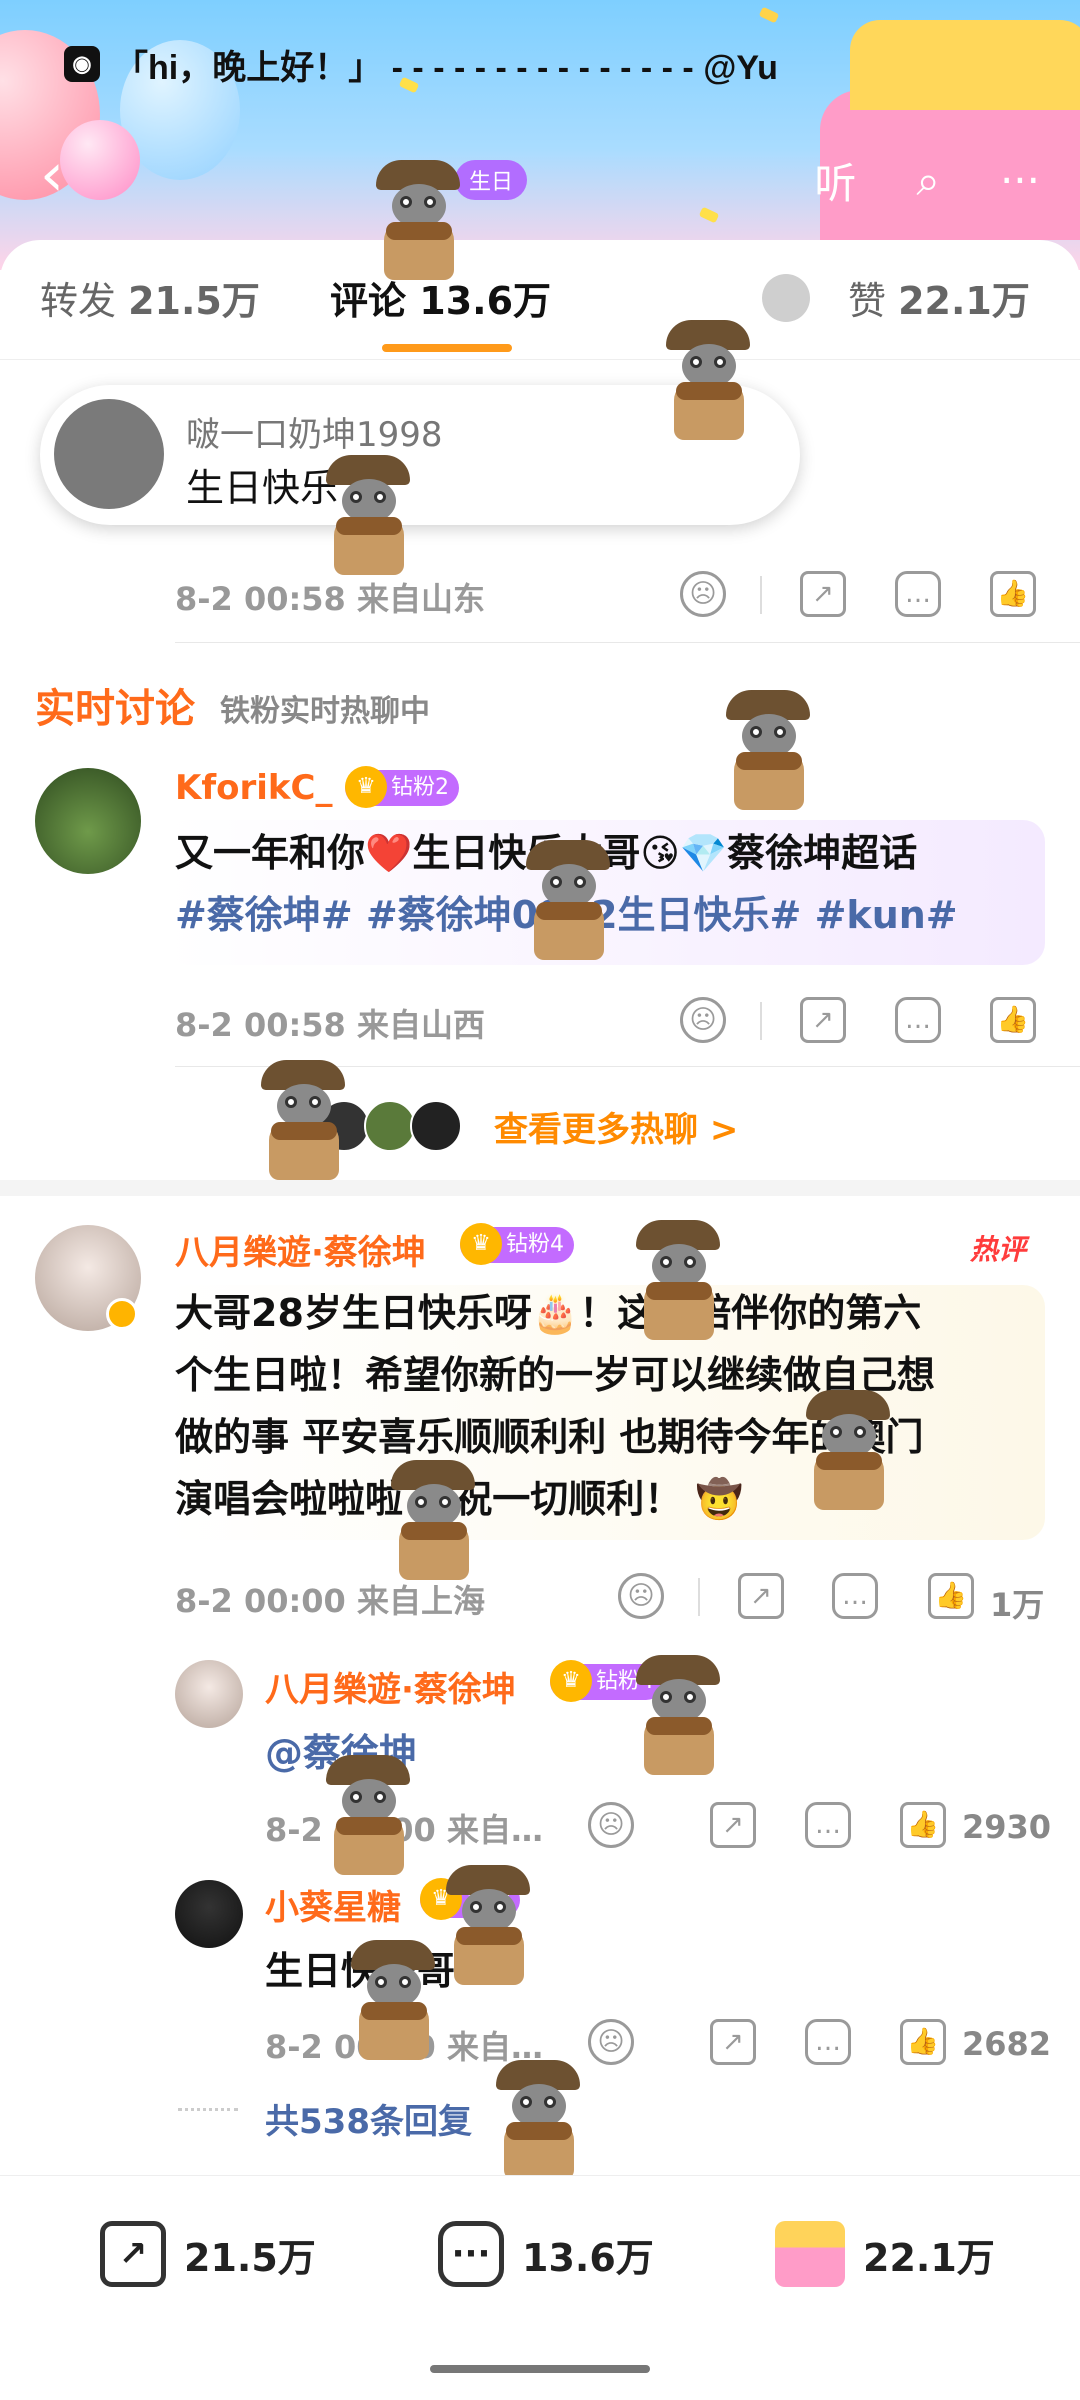 The height and width of the screenshot is (2400, 1080). Describe the element at coordinates (885, 2254) in the screenshot. I see `like-button: 22.1万` at that location.